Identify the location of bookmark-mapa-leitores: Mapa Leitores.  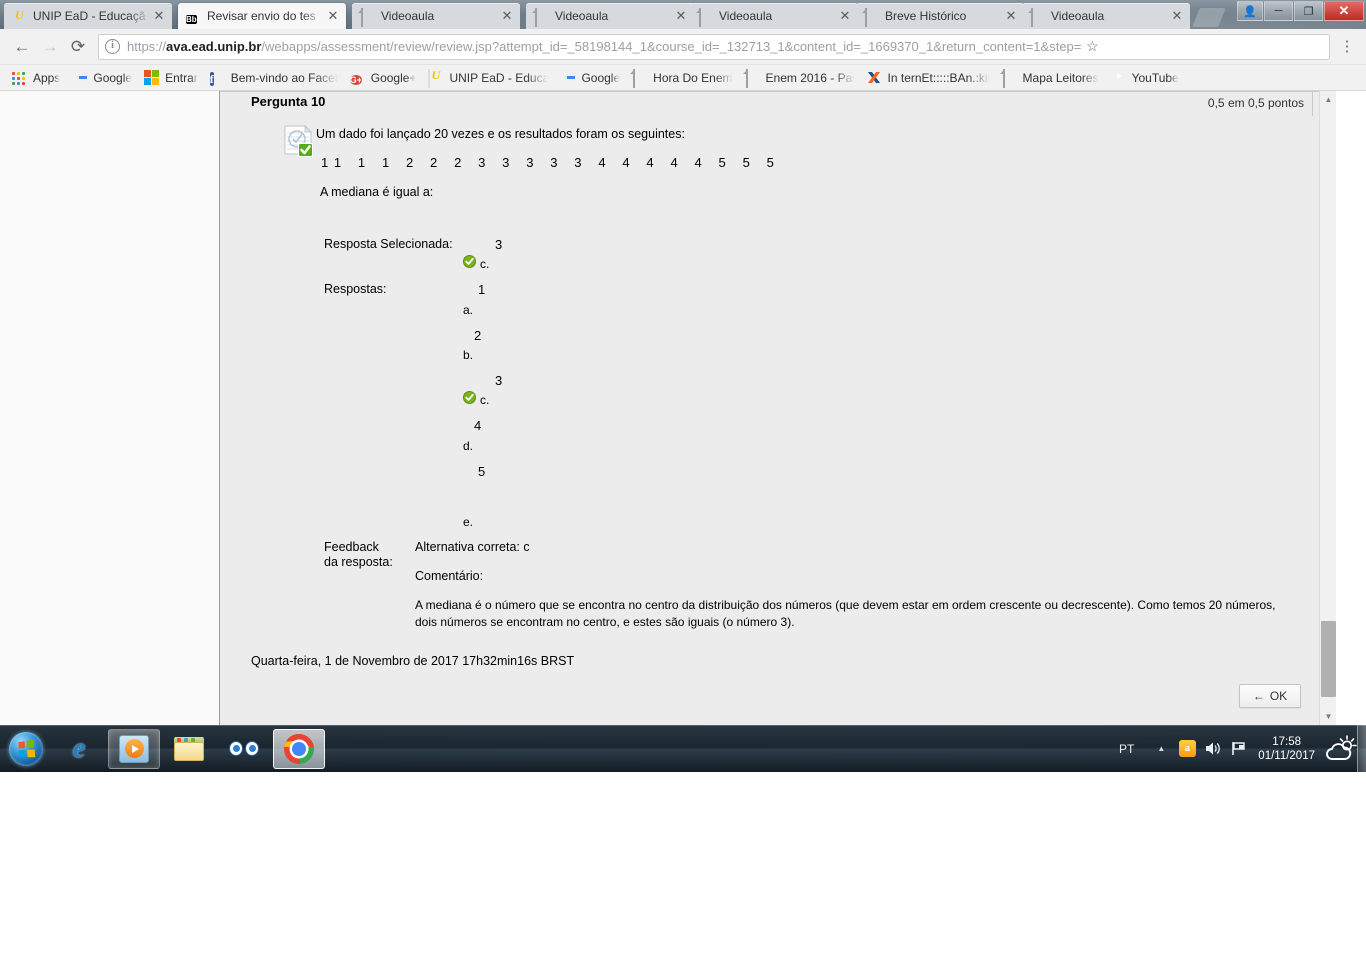
(1050, 78).